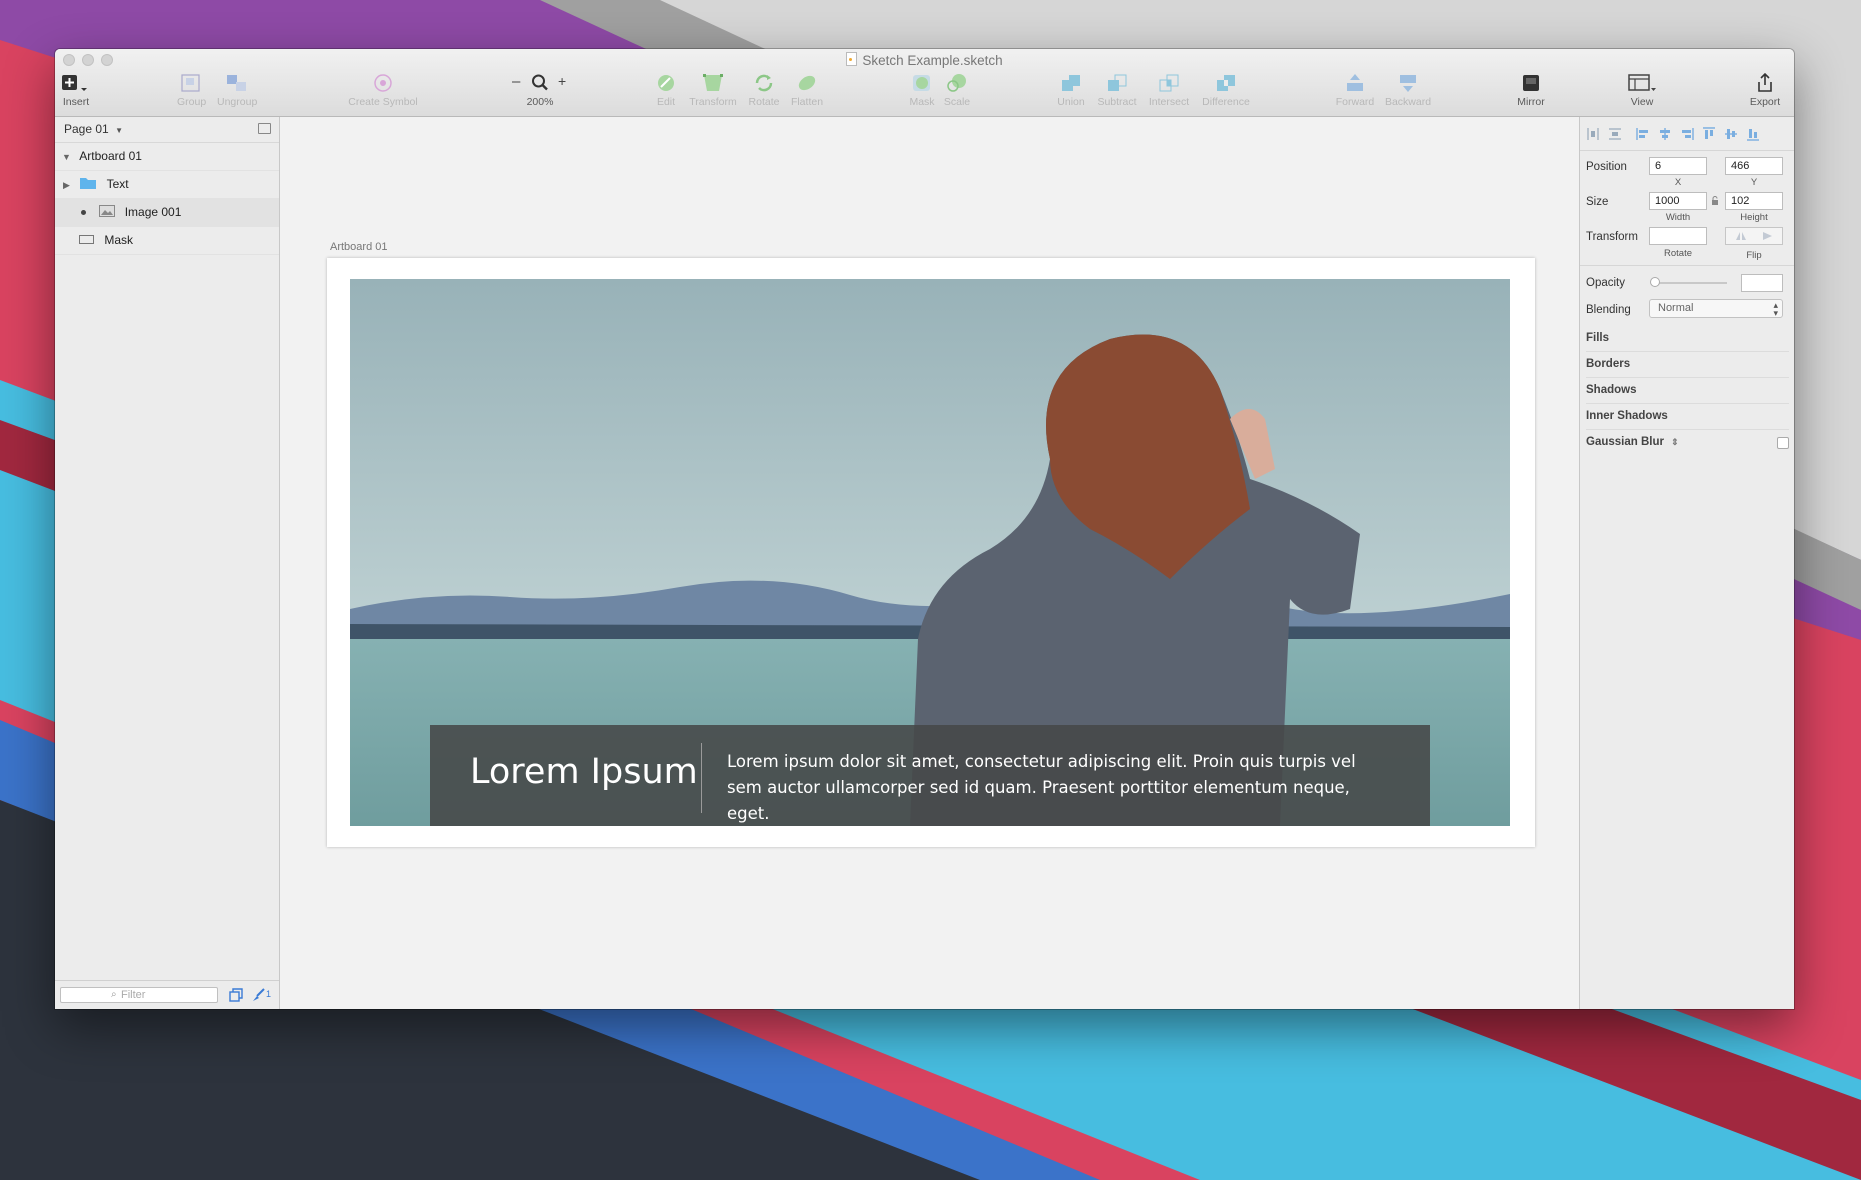  I want to click on disclosure-open-icon: ▼, so click(66, 157).